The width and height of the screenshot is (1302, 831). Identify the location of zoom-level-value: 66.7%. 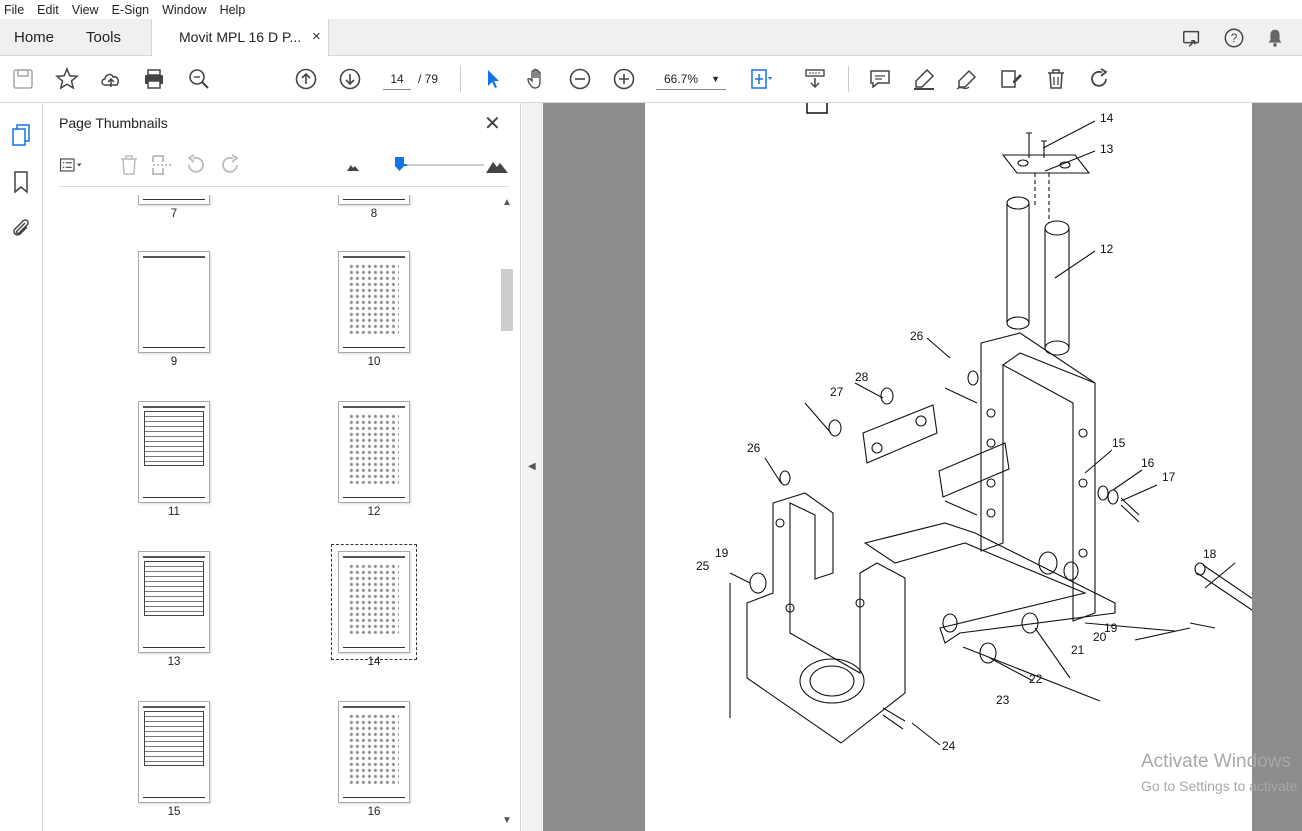
(681, 79).